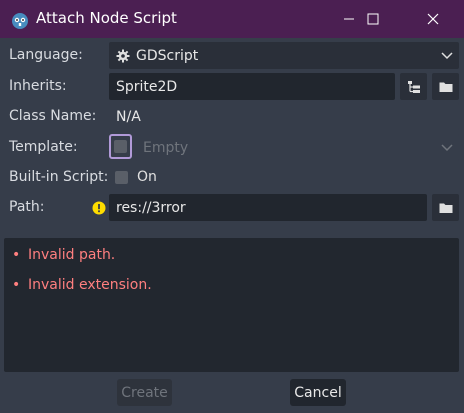 The image size is (464, 413). I want to click on builtin-script-option: On, so click(147, 177).